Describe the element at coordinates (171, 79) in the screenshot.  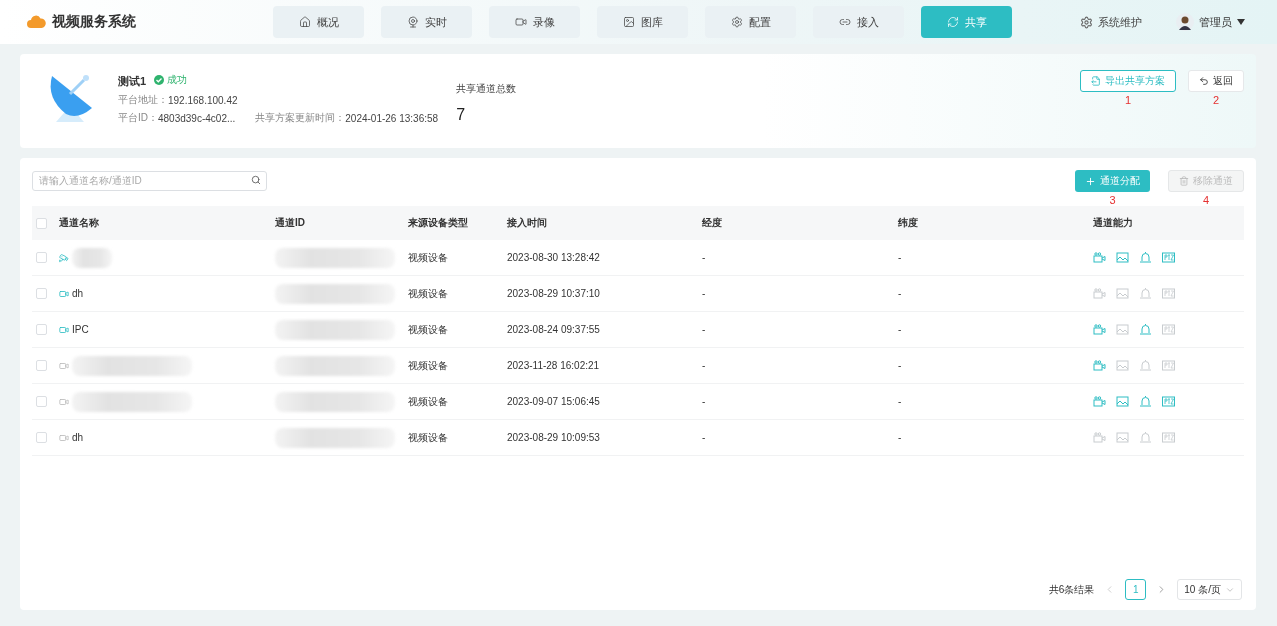
I see `status-label: 成功` at that location.